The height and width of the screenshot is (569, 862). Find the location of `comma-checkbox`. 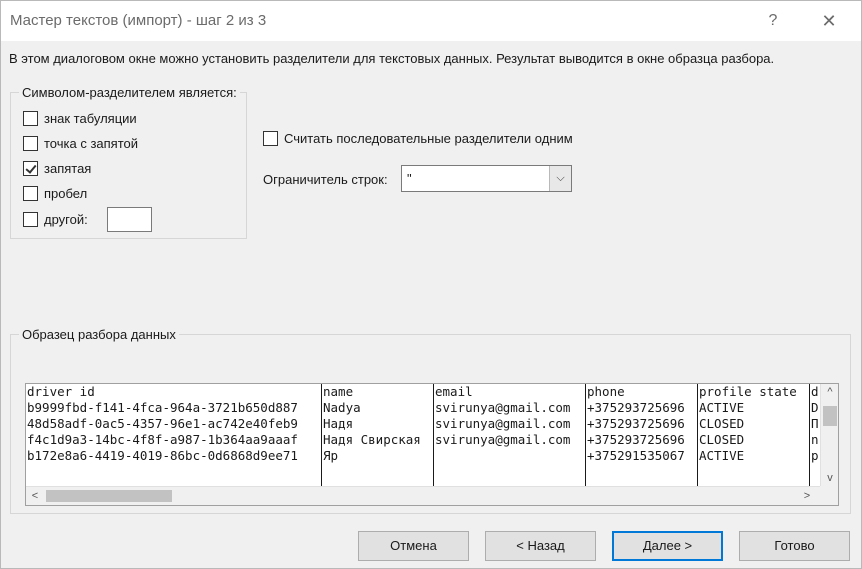

comma-checkbox is located at coordinates (30, 168).